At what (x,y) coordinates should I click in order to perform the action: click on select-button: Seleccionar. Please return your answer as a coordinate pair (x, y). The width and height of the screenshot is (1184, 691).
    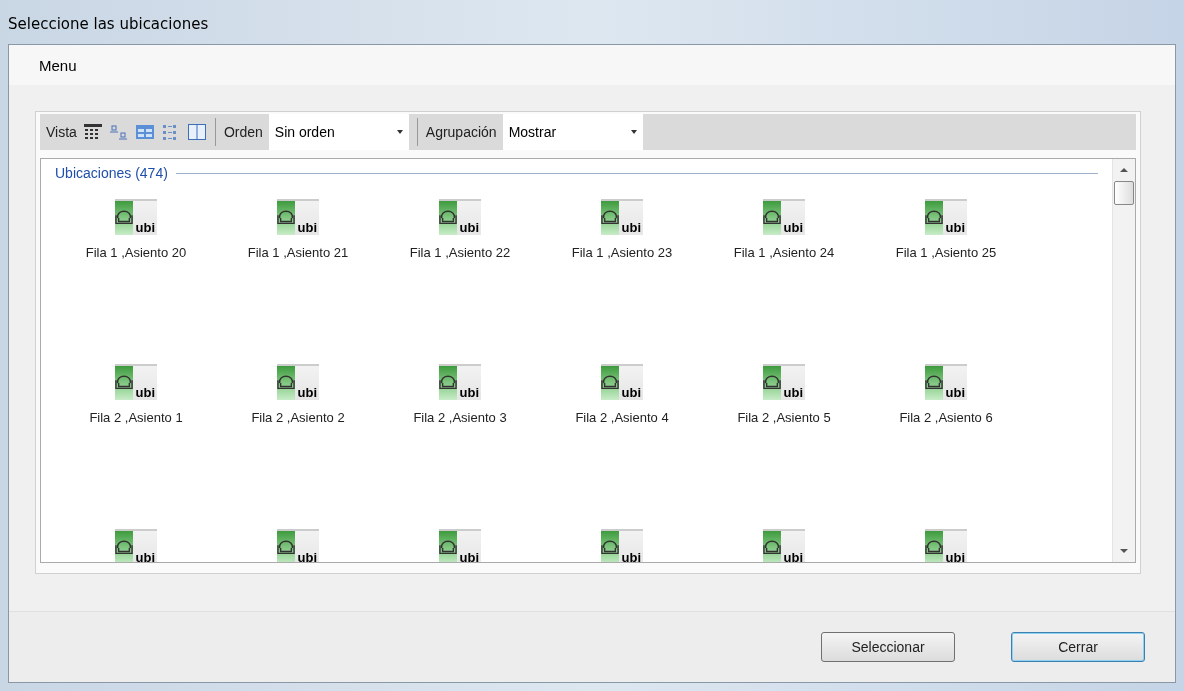
    Looking at the image, I should click on (888, 647).